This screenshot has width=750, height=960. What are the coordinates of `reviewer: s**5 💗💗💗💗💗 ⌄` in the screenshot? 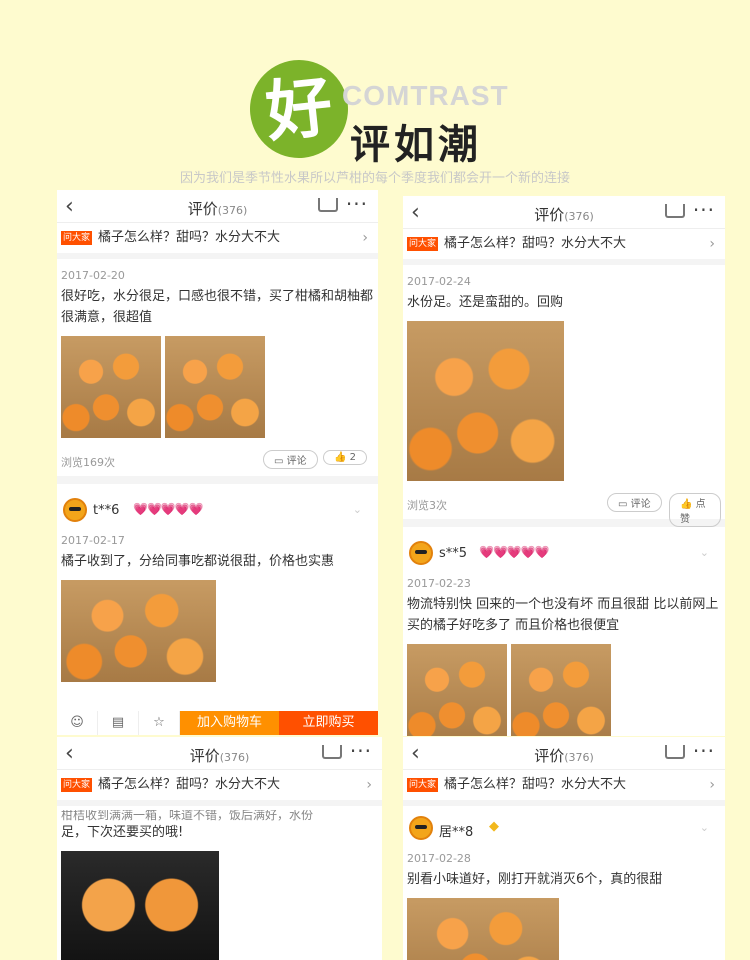 It's located at (564, 554).